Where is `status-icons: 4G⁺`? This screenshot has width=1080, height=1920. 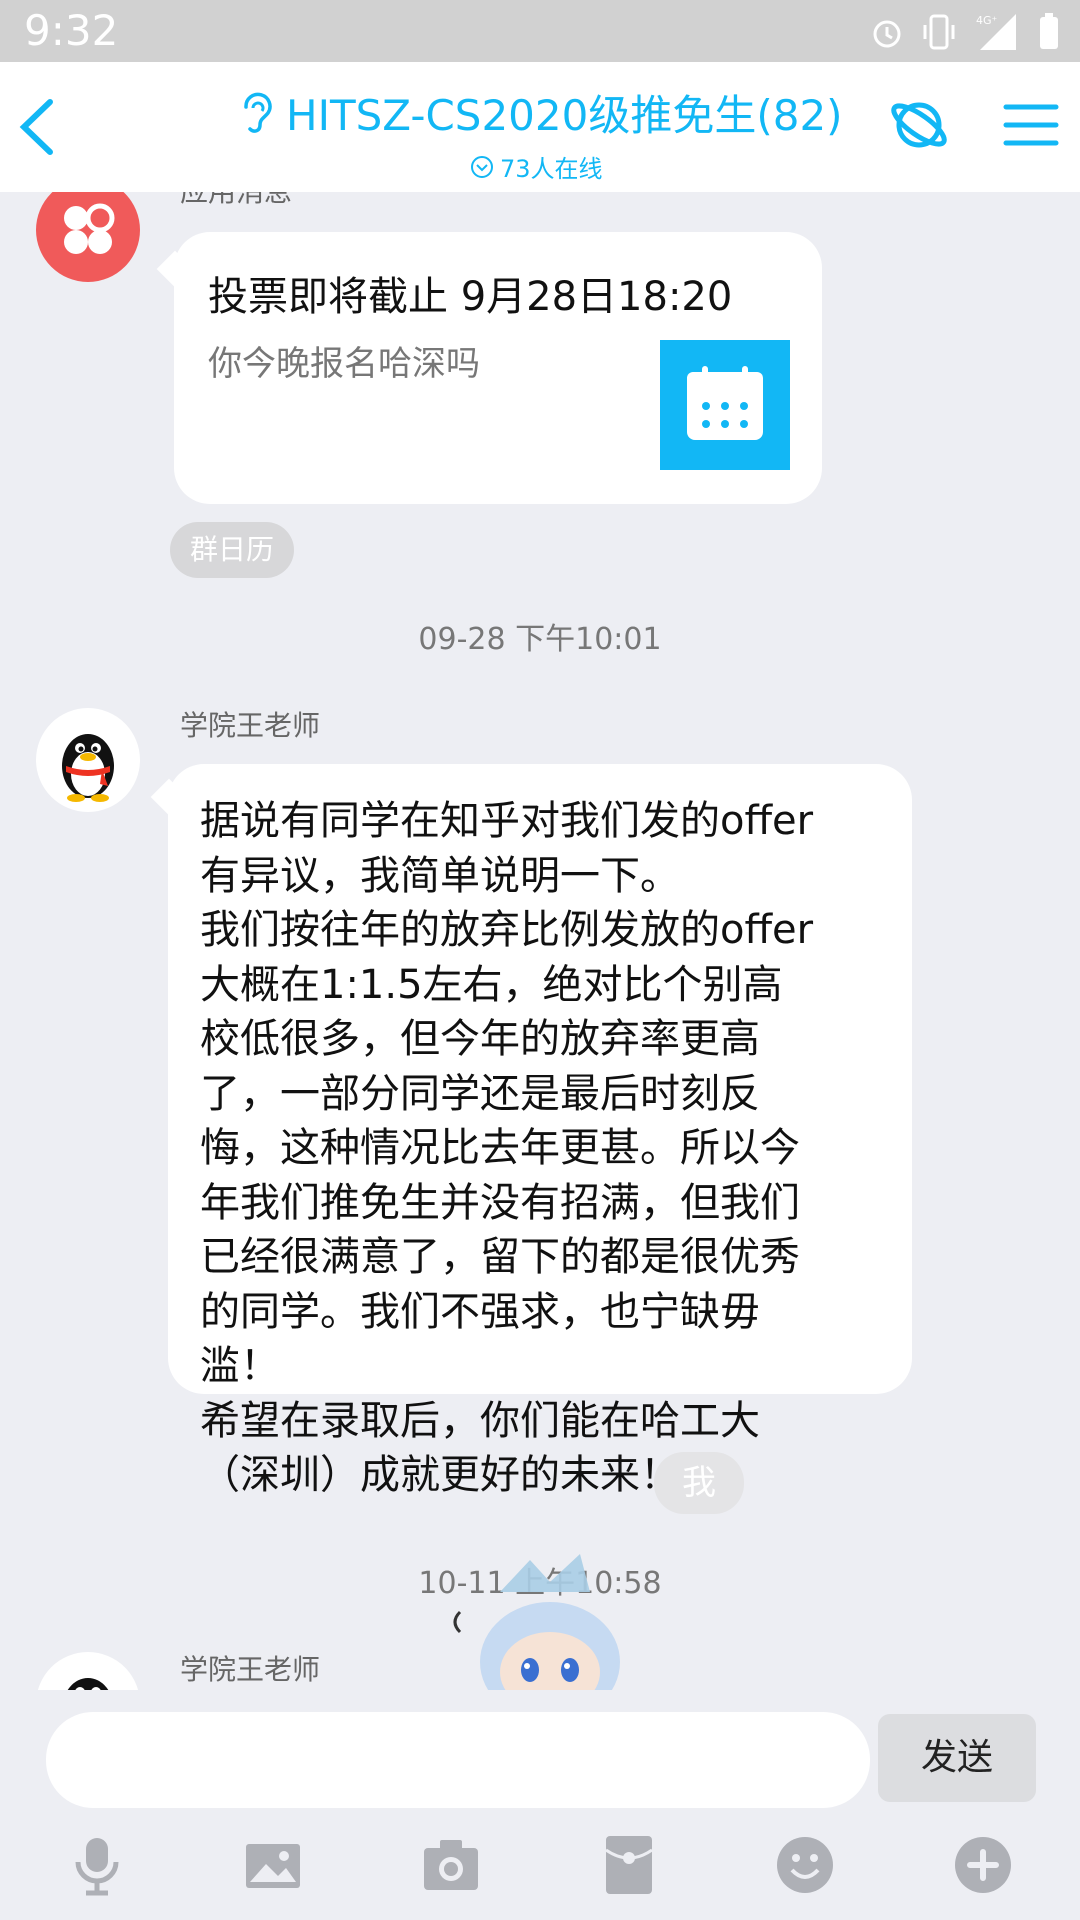
status-icons: 4G⁺ is located at coordinates (965, 32).